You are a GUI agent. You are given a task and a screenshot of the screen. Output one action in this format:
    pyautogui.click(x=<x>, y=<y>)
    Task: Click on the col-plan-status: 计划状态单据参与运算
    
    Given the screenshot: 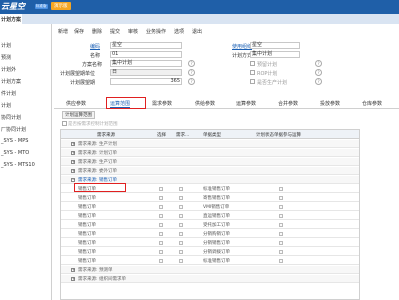 What is the action you would take?
    pyautogui.click(x=278, y=135)
    